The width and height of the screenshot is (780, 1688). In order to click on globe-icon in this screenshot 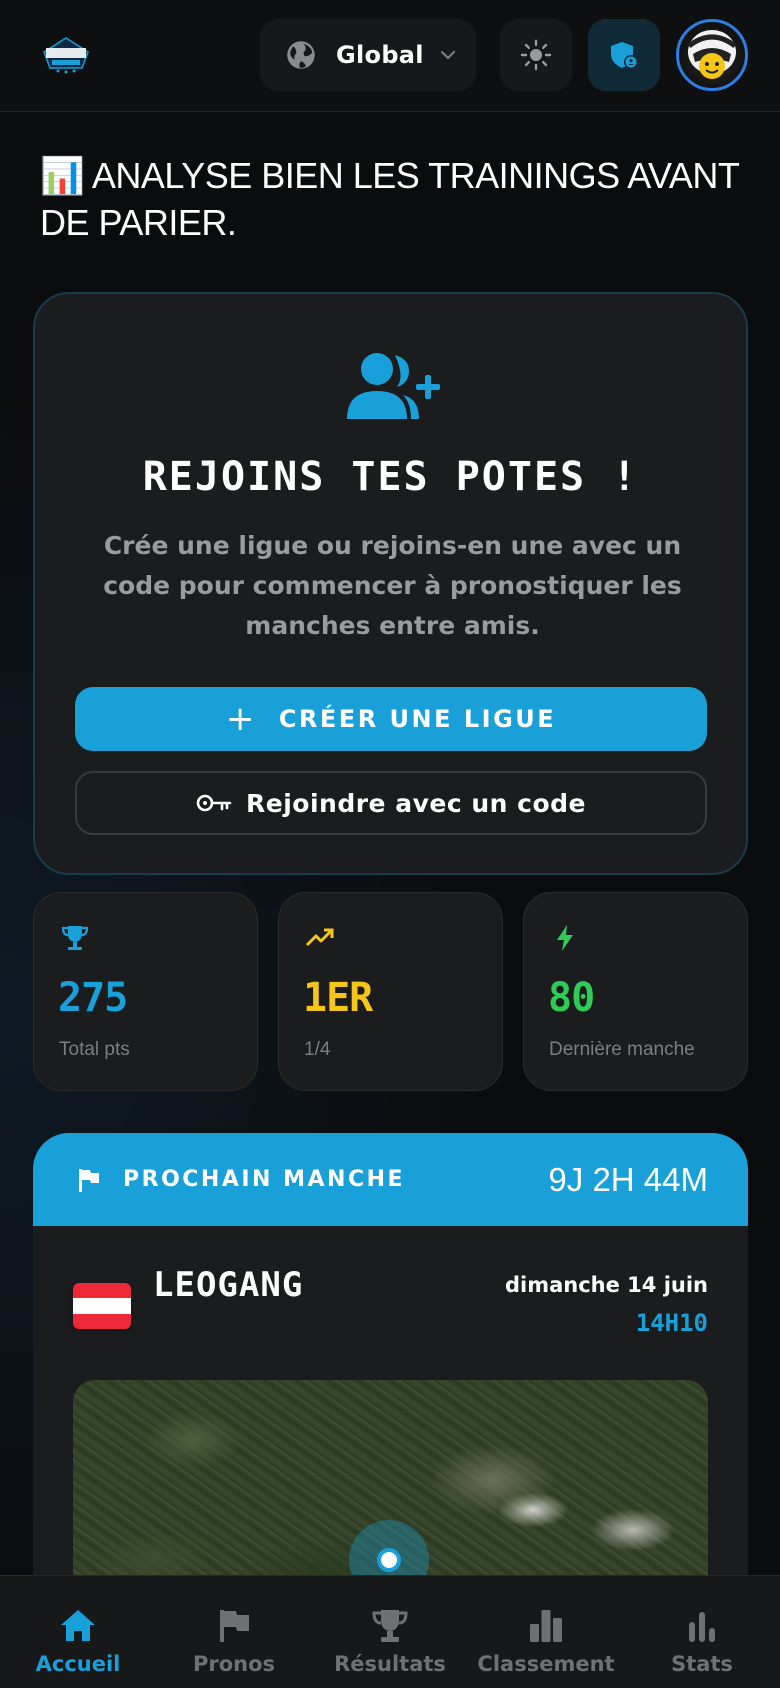, I will do `click(301, 55)`.